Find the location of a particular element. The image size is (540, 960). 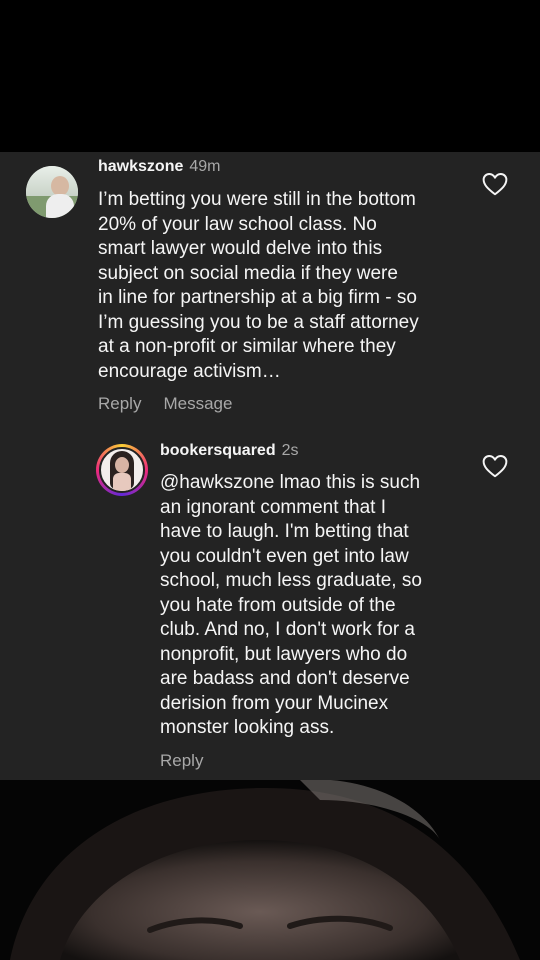

comment-text-line: derision from your Mucinex is located at coordinates (274, 703).